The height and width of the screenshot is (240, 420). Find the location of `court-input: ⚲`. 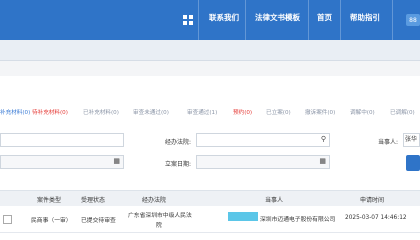

court-input: ⚲ is located at coordinates (263, 140).